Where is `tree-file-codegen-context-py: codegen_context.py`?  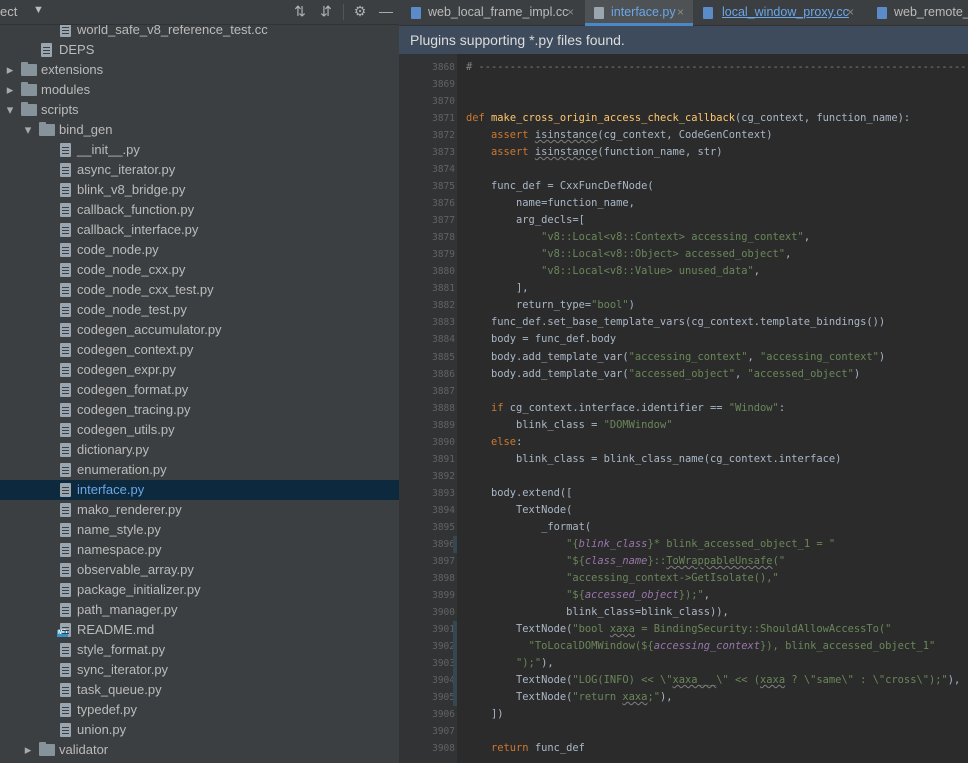 tree-file-codegen-context-py: codegen_context.py is located at coordinates (199, 350).